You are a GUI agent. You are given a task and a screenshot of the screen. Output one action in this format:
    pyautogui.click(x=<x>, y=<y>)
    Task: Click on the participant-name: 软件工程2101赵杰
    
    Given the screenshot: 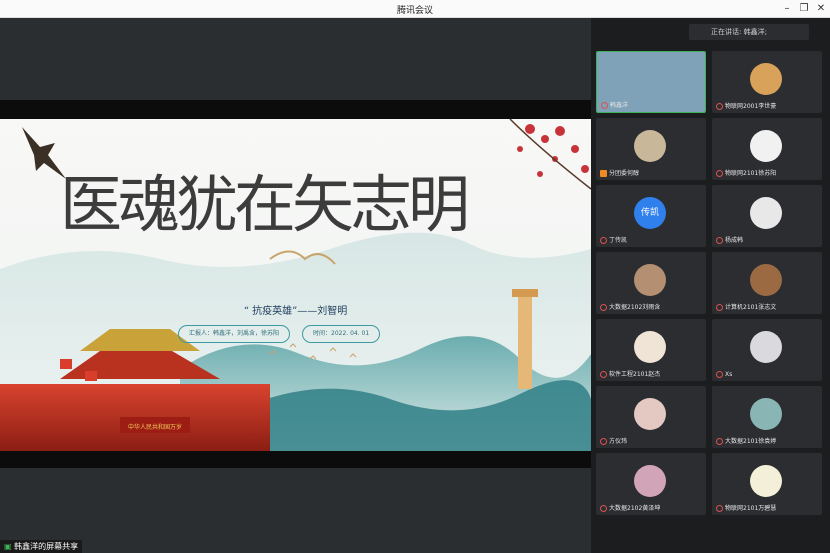 What is the action you would take?
    pyautogui.click(x=630, y=373)
    